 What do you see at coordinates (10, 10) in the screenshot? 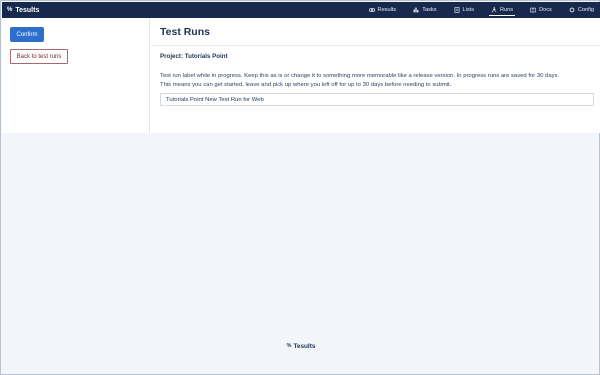
I see `tesults-logo-icon: %` at bounding box center [10, 10].